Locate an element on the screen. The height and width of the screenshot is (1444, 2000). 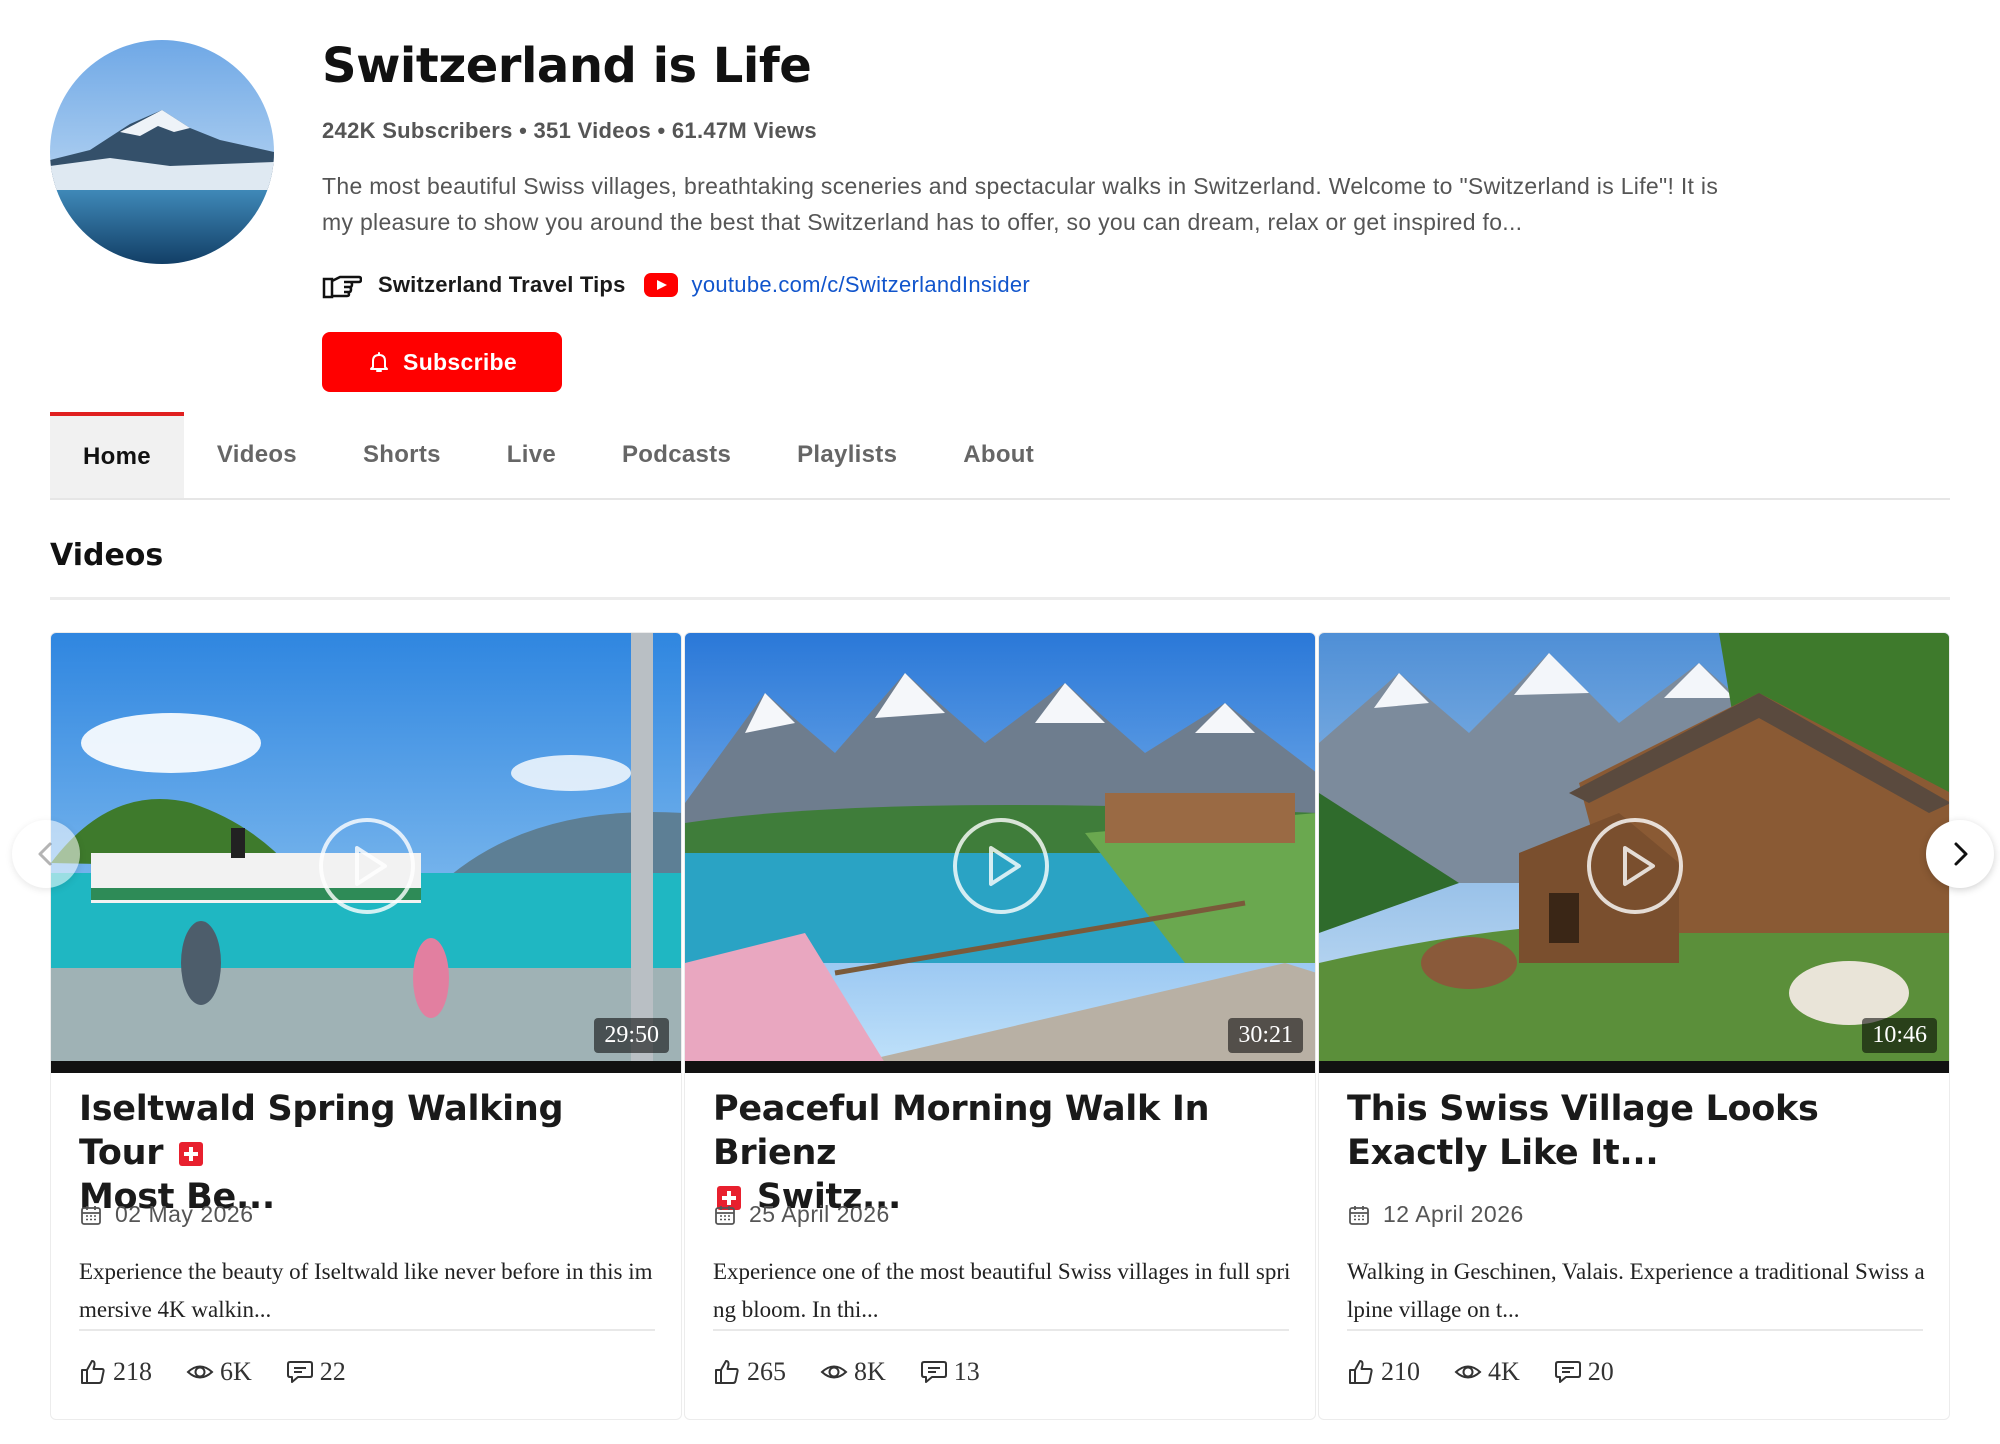
views-stat: 6K is located at coordinates (219, 1372).